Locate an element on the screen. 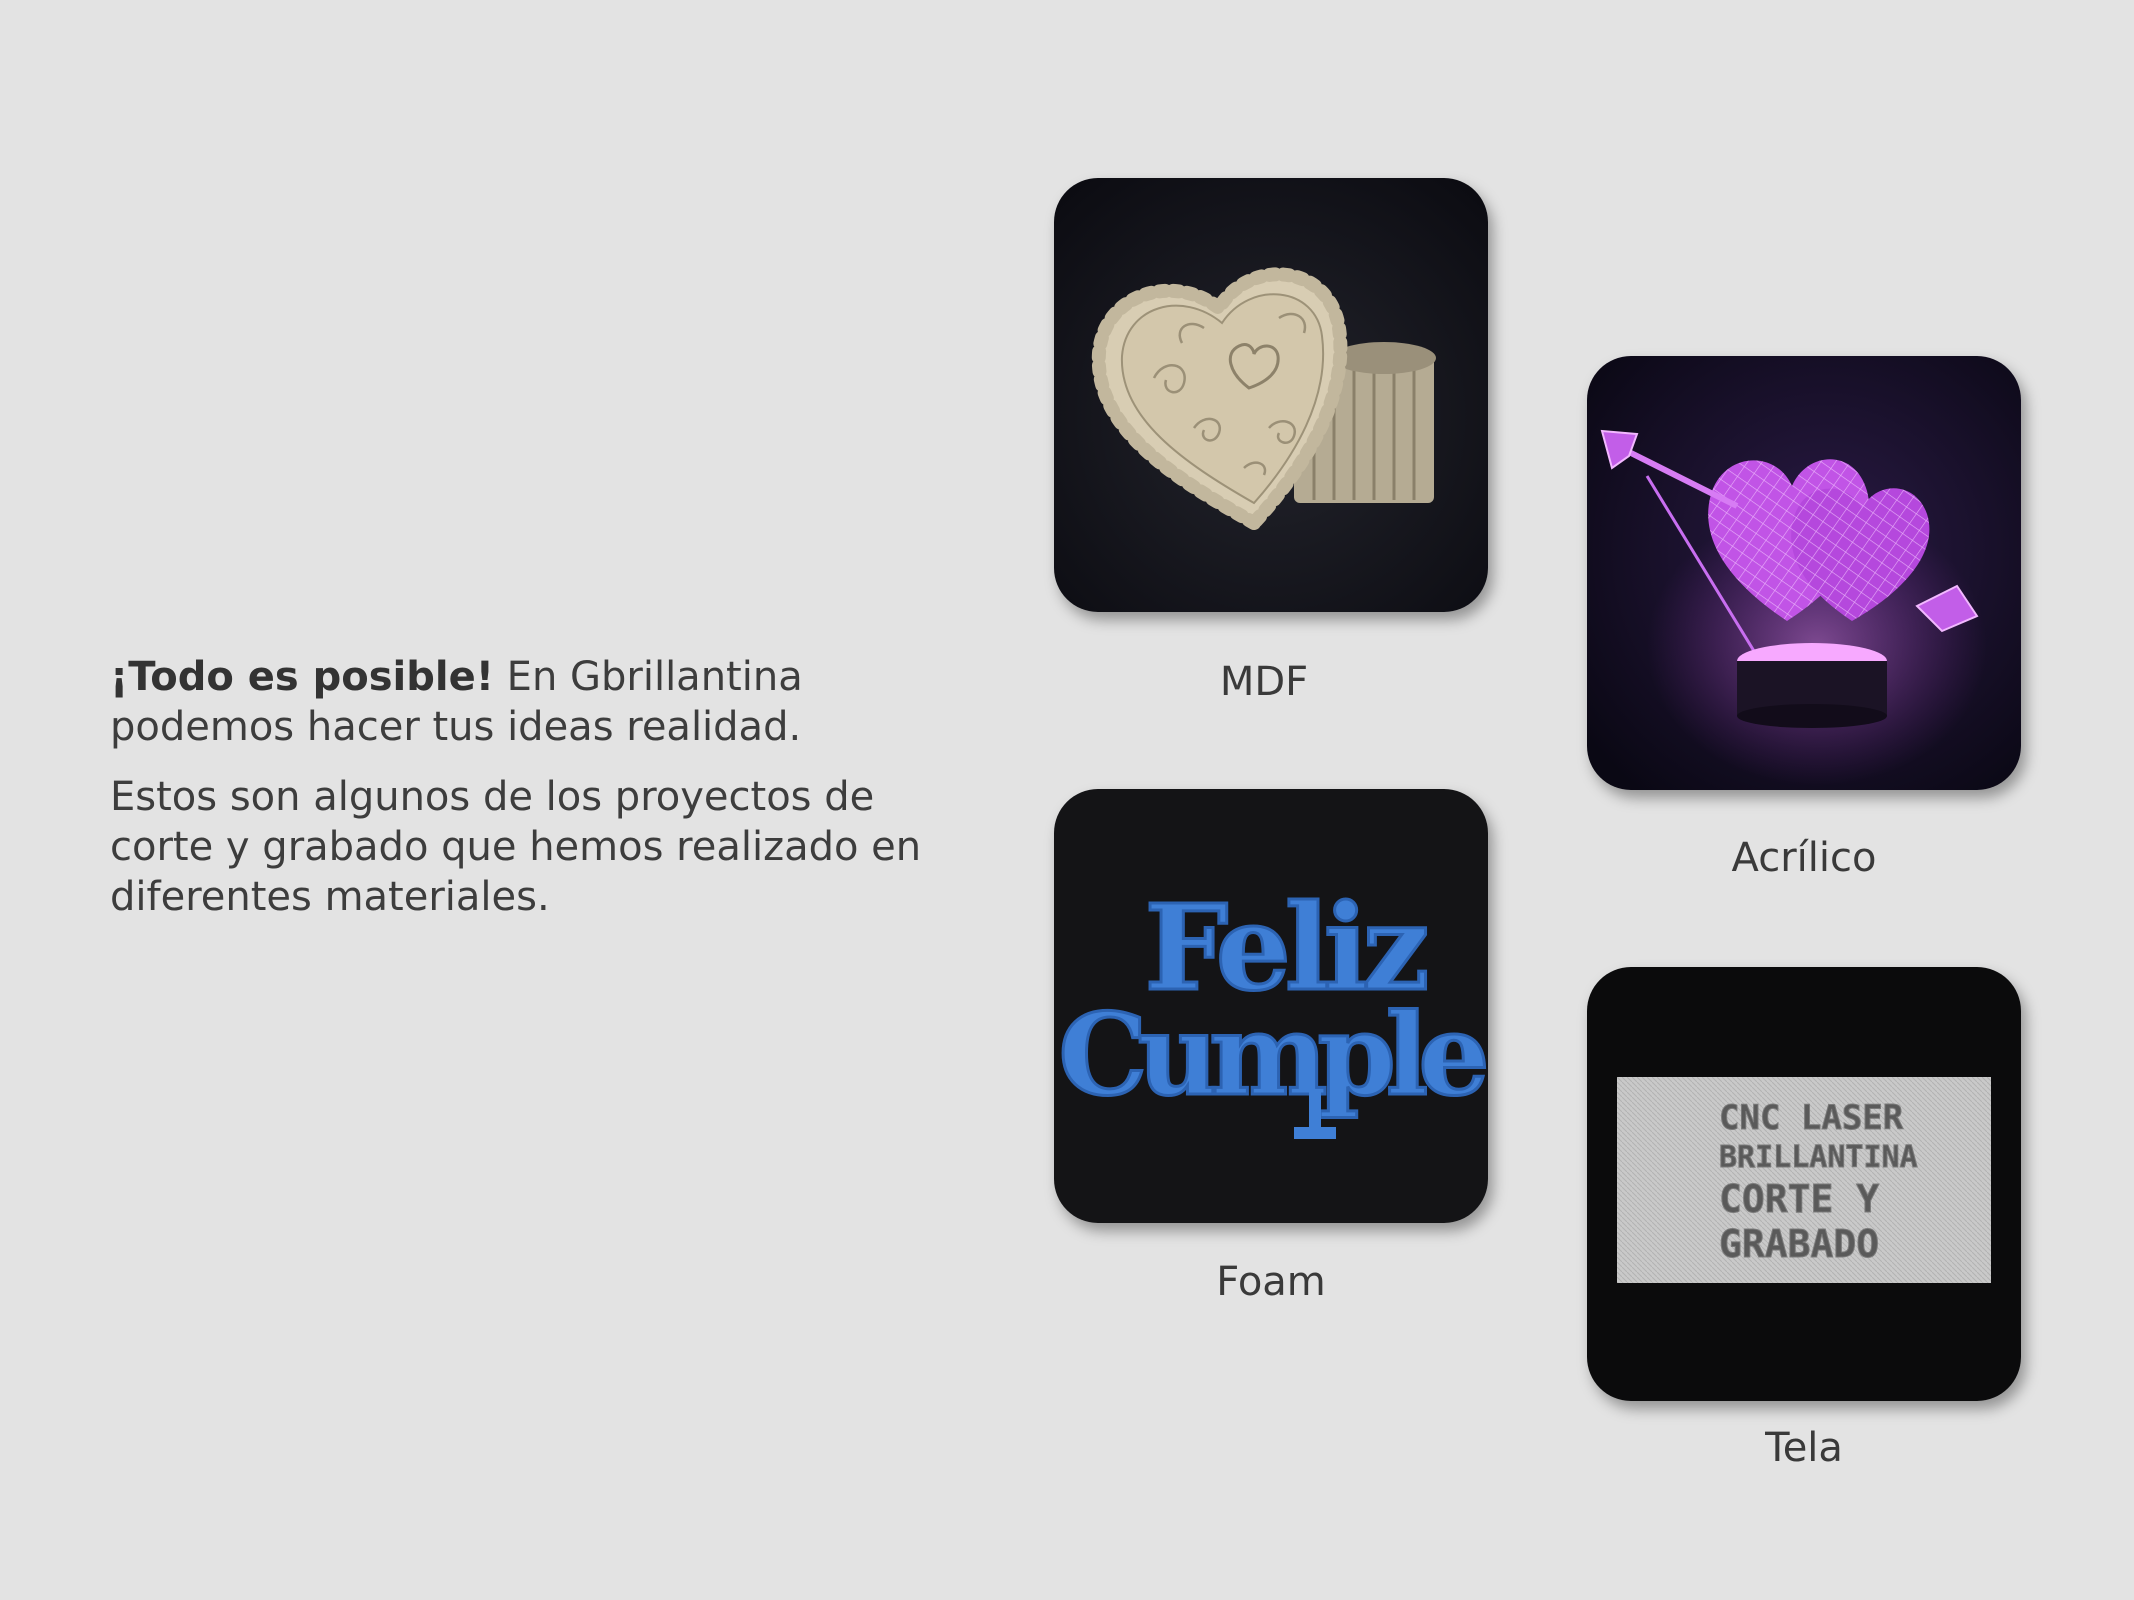 This screenshot has width=2134, height=1600. foam-image-tile: Feliz Cumple is located at coordinates (1271, 1006).